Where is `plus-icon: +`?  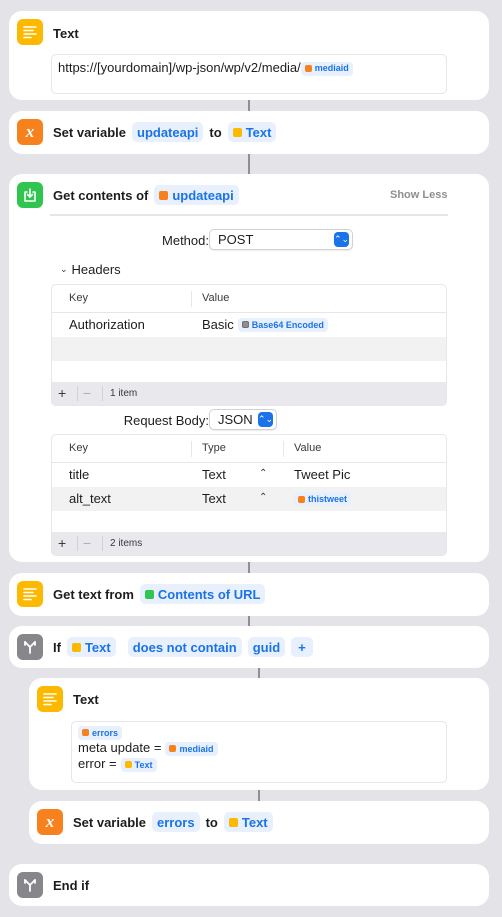
plus-icon: + is located at coordinates (302, 647).